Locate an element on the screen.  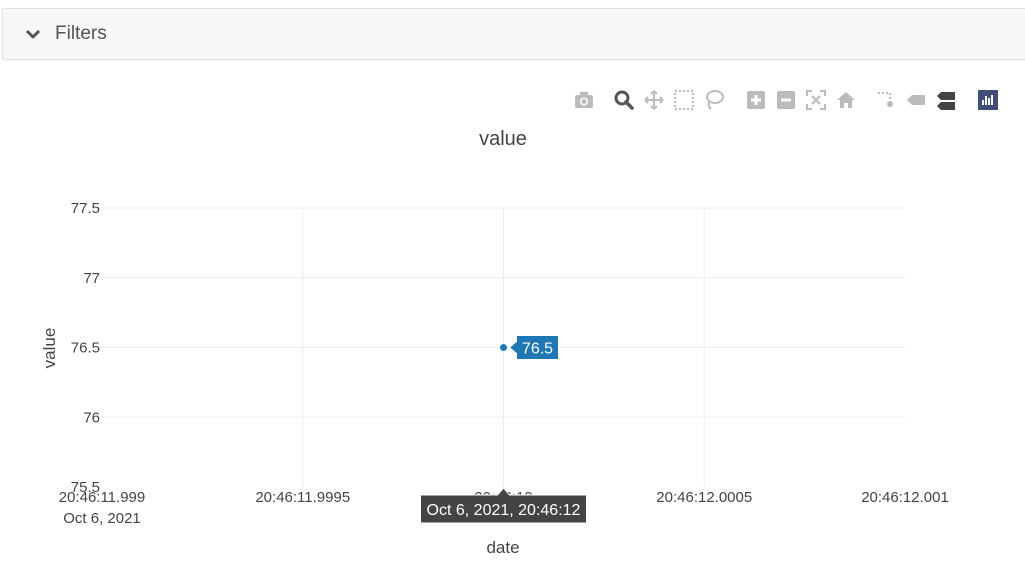
x-tick-date-label: Oct 6, 2021 is located at coordinates (102, 518).